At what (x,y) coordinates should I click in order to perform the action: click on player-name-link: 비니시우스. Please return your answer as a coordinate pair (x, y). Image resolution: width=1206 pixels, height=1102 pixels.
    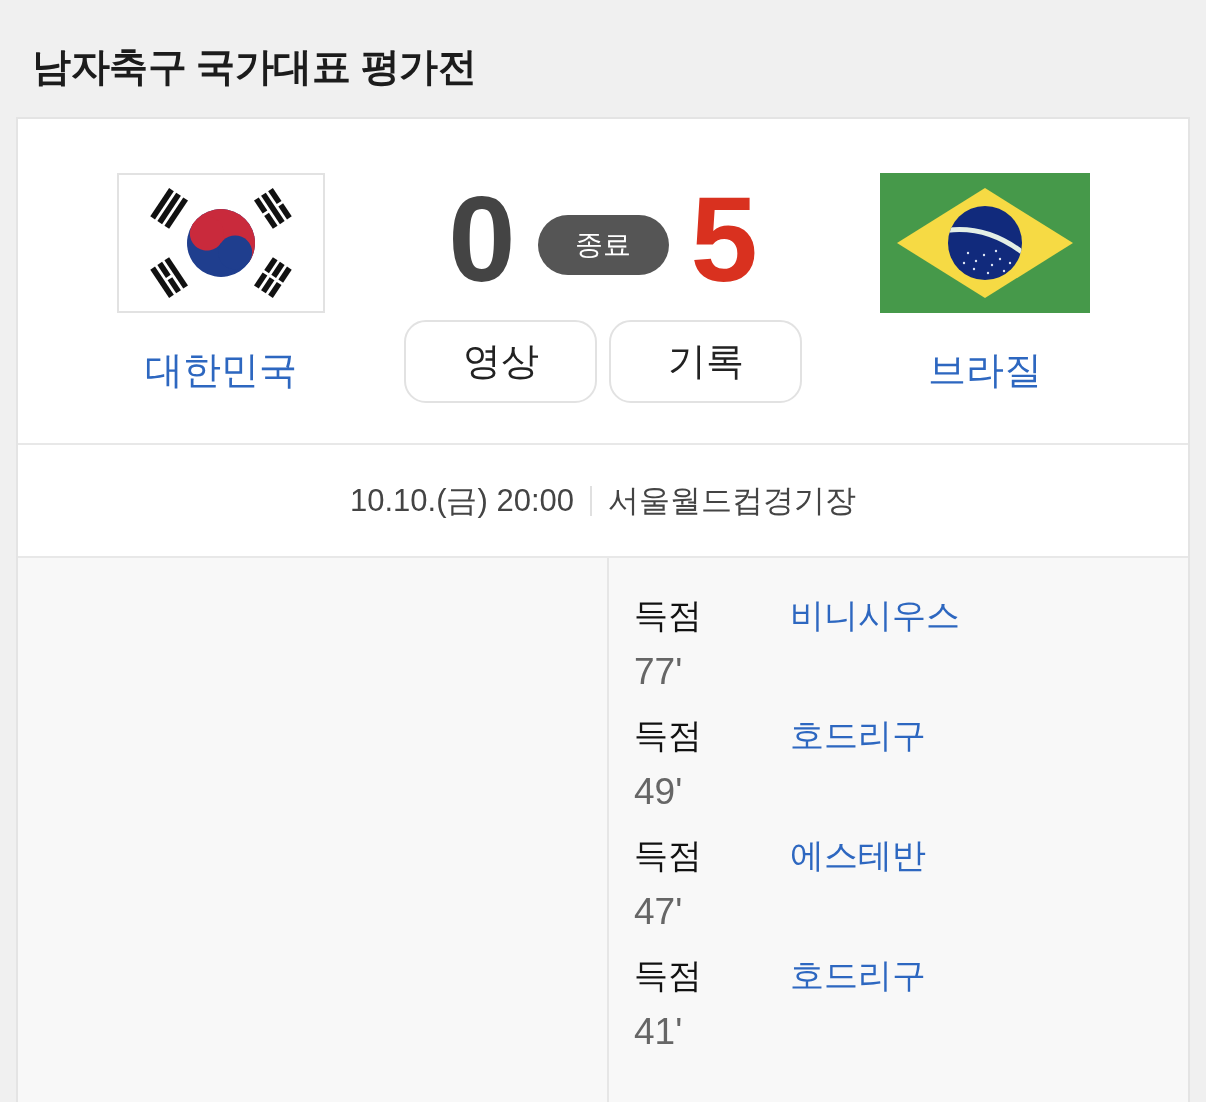
    Looking at the image, I should click on (875, 616).